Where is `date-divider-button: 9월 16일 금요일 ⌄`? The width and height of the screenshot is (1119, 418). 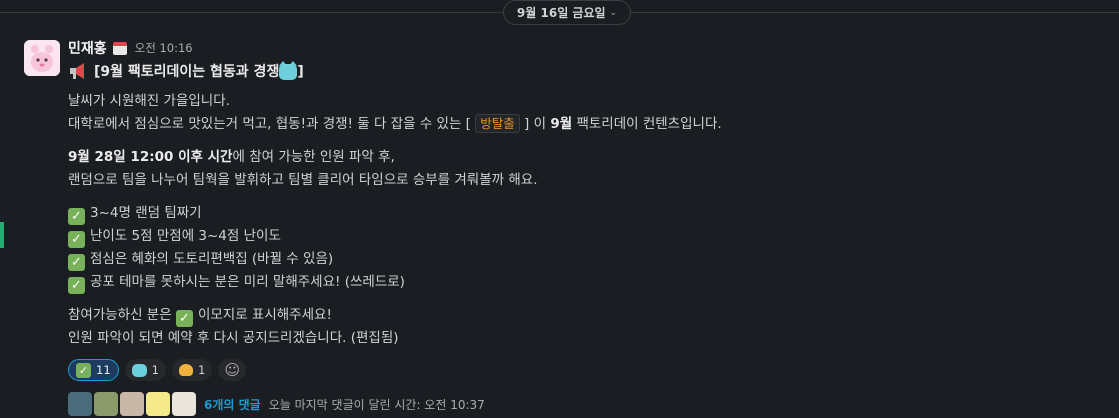
date-divider-button: 9월 16일 금요일 ⌄ is located at coordinates (567, 12).